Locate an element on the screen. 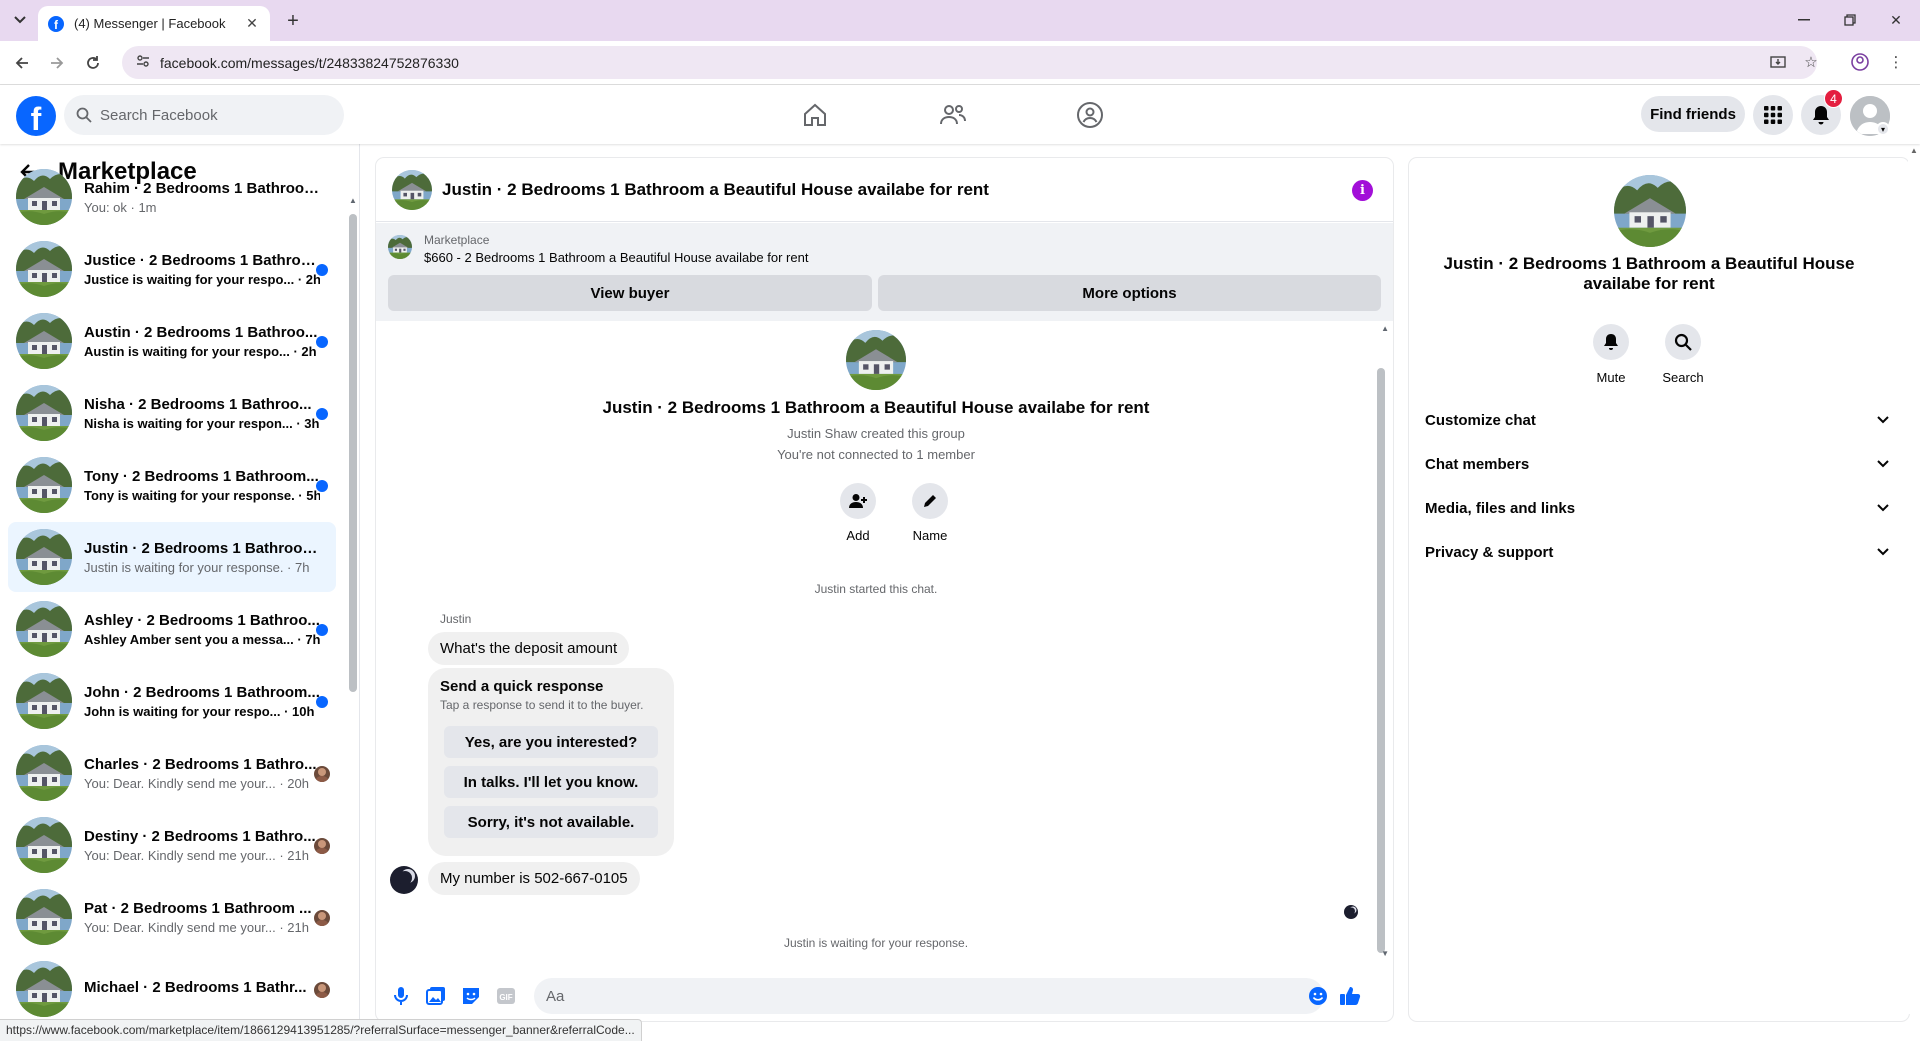 This screenshot has width=1920, height=1041. banner-thumbnail is located at coordinates (400, 247).